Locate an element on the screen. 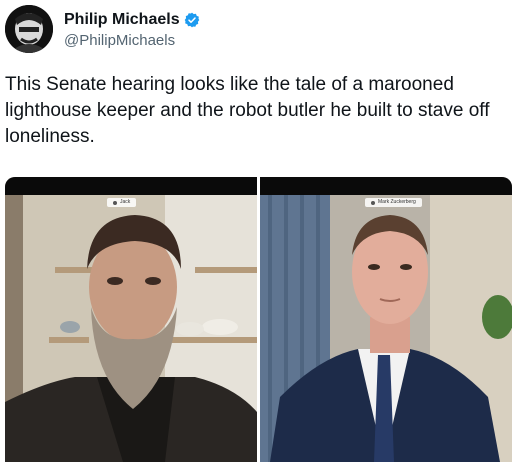  author-name: Philip Michaels is located at coordinates (122, 20).